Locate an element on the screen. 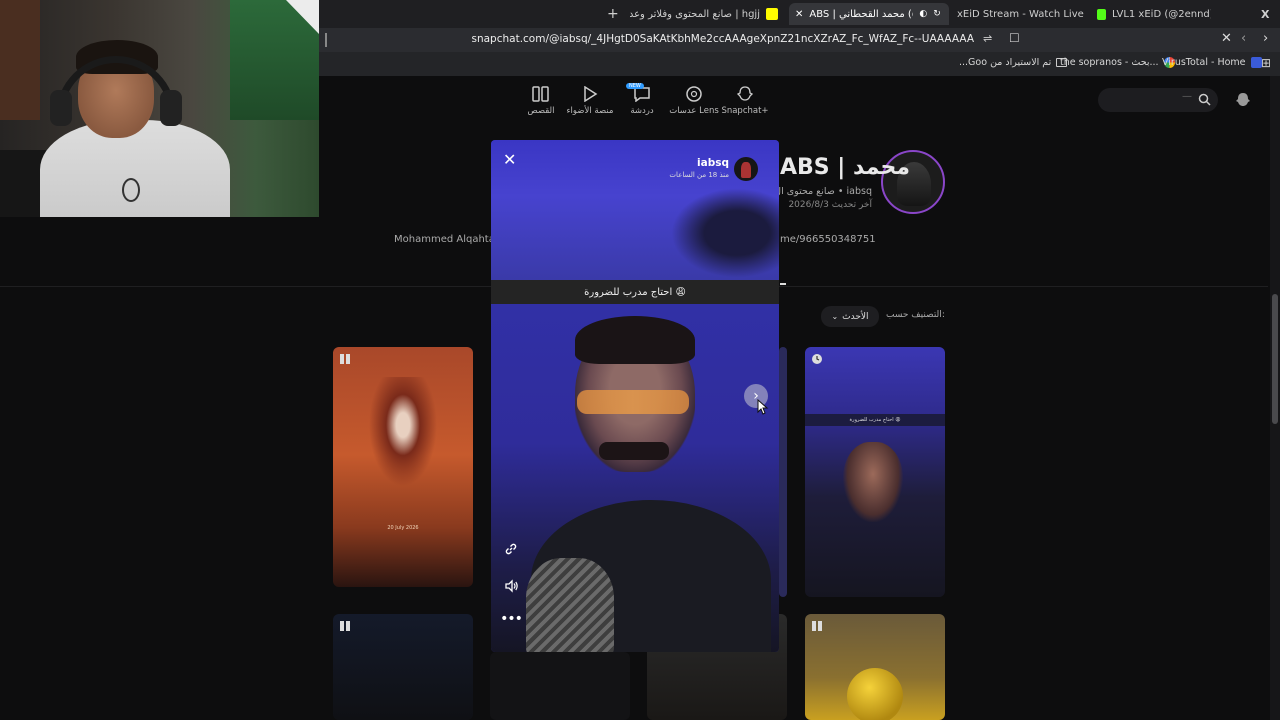  story-microphone is located at coordinates (570, 605).